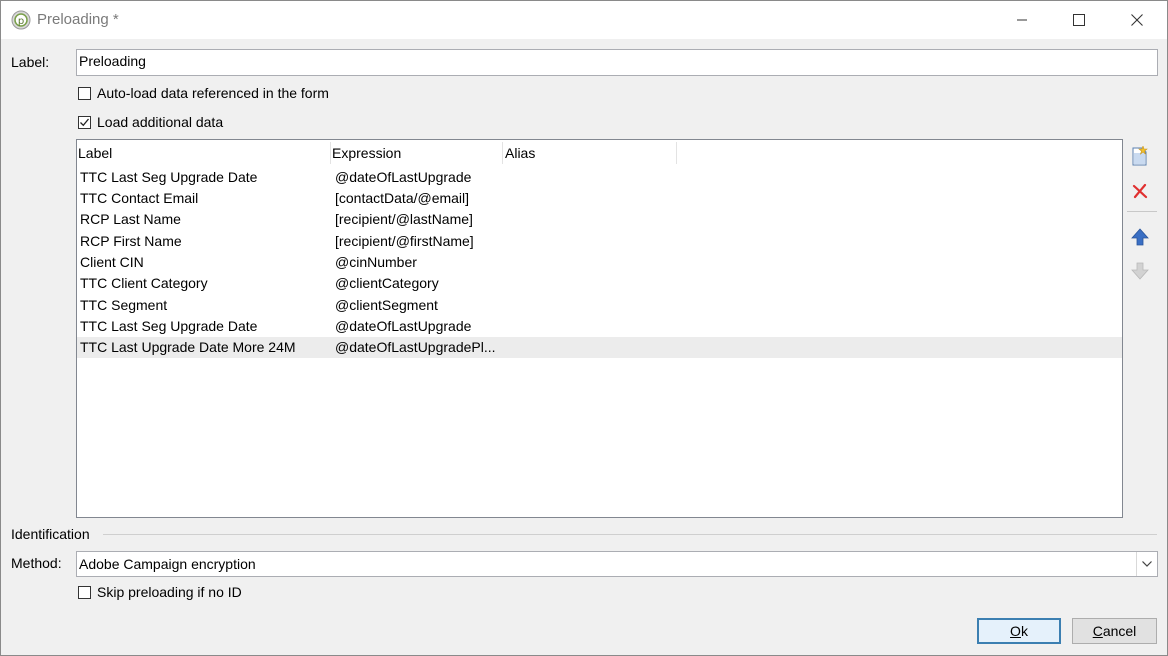 The image size is (1168, 656). Describe the element at coordinates (599, 305) in the screenshot. I see `table-row: TTC Segment @clientSegment` at that location.